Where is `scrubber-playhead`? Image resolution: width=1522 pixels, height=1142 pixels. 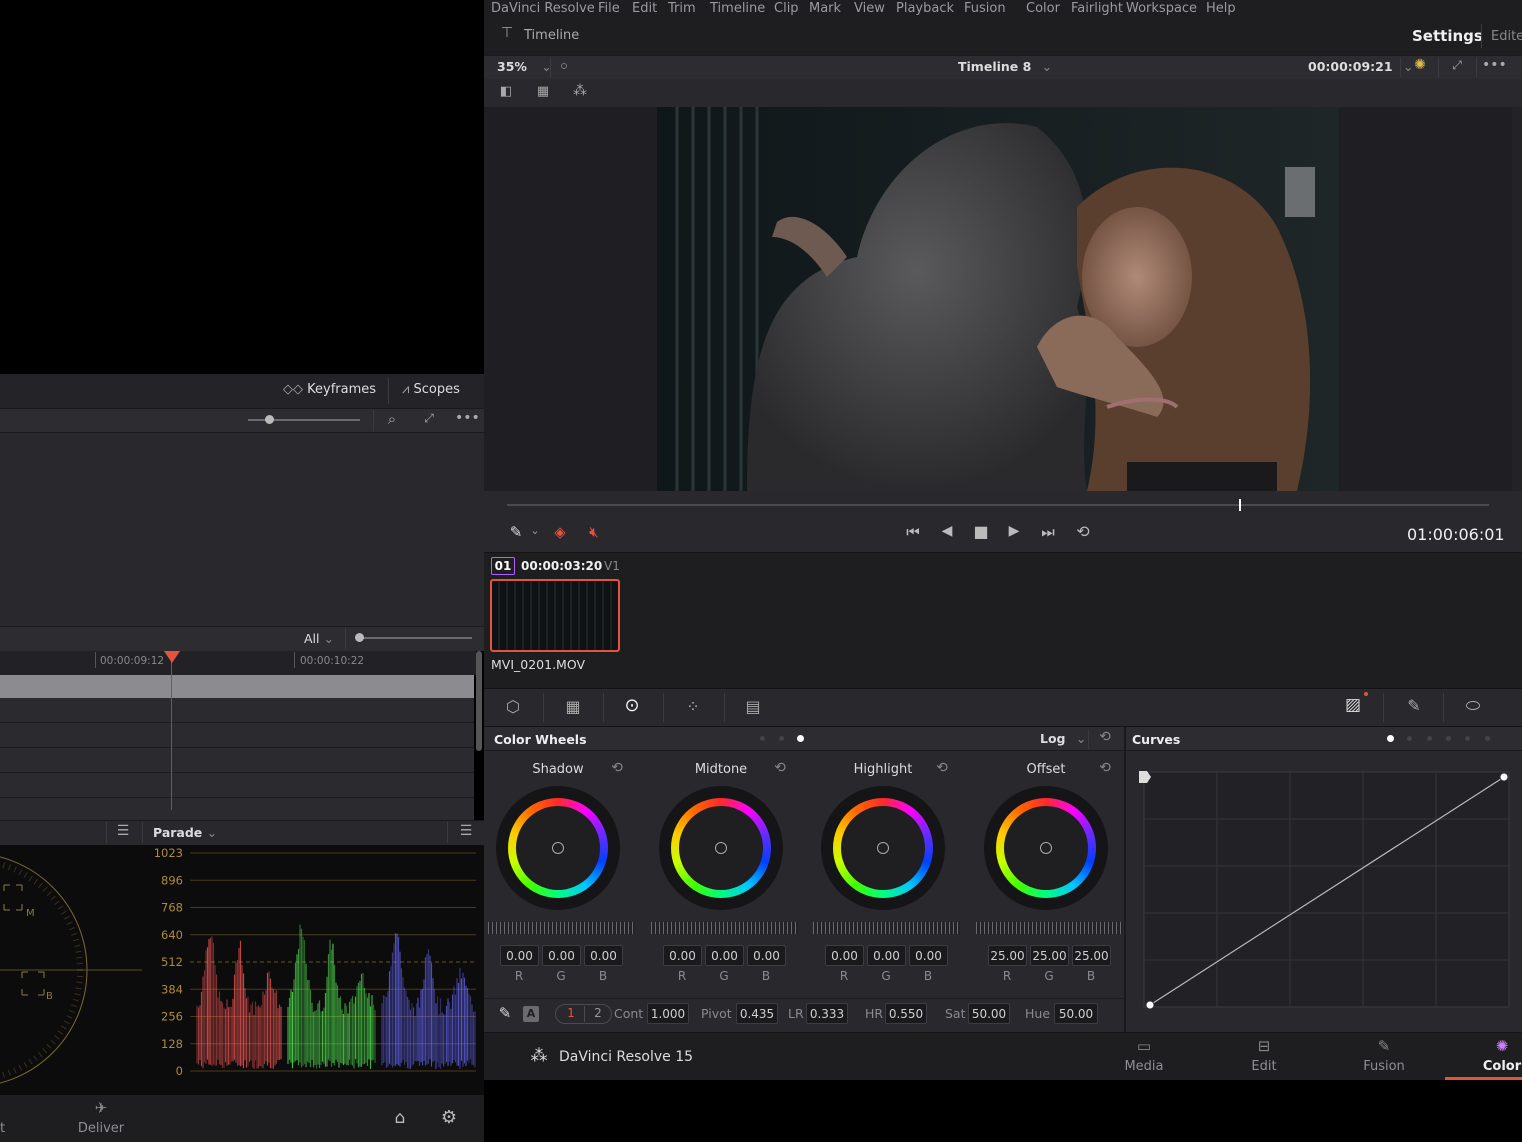
scrubber-playhead is located at coordinates (1239, 505).